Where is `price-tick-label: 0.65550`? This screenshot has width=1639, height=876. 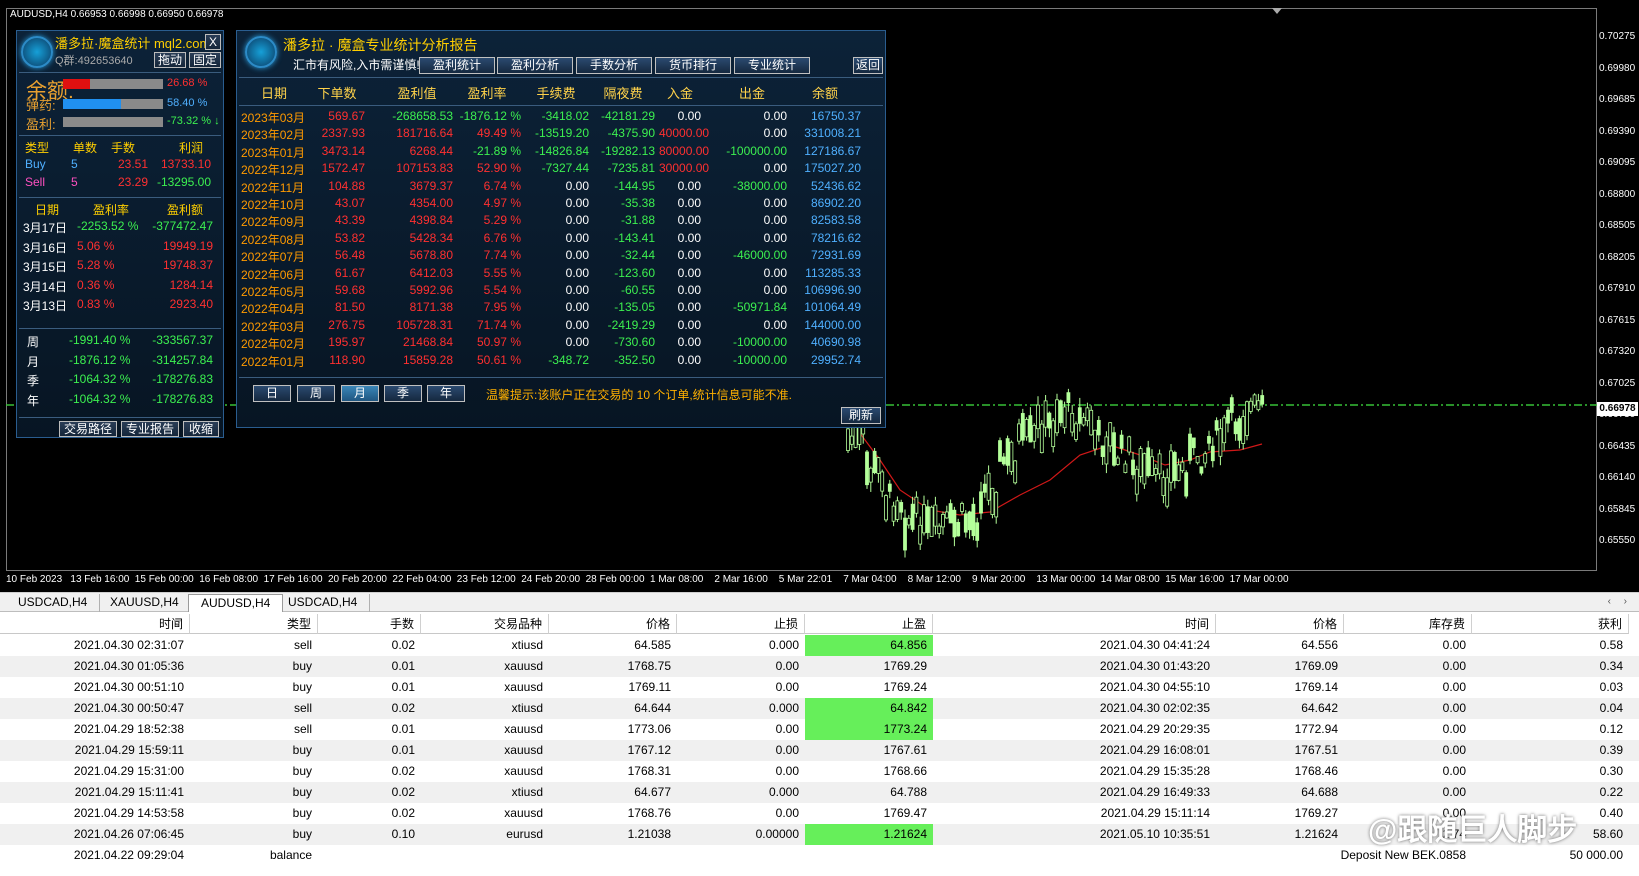 price-tick-label: 0.65550 is located at coordinates (1617, 540).